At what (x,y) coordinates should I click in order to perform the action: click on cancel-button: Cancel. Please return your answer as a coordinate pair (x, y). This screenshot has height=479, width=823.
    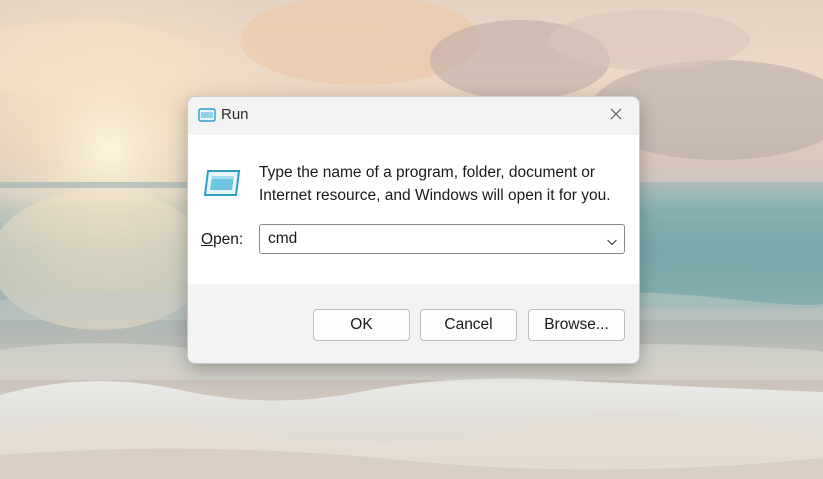
    Looking at the image, I should click on (468, 325).